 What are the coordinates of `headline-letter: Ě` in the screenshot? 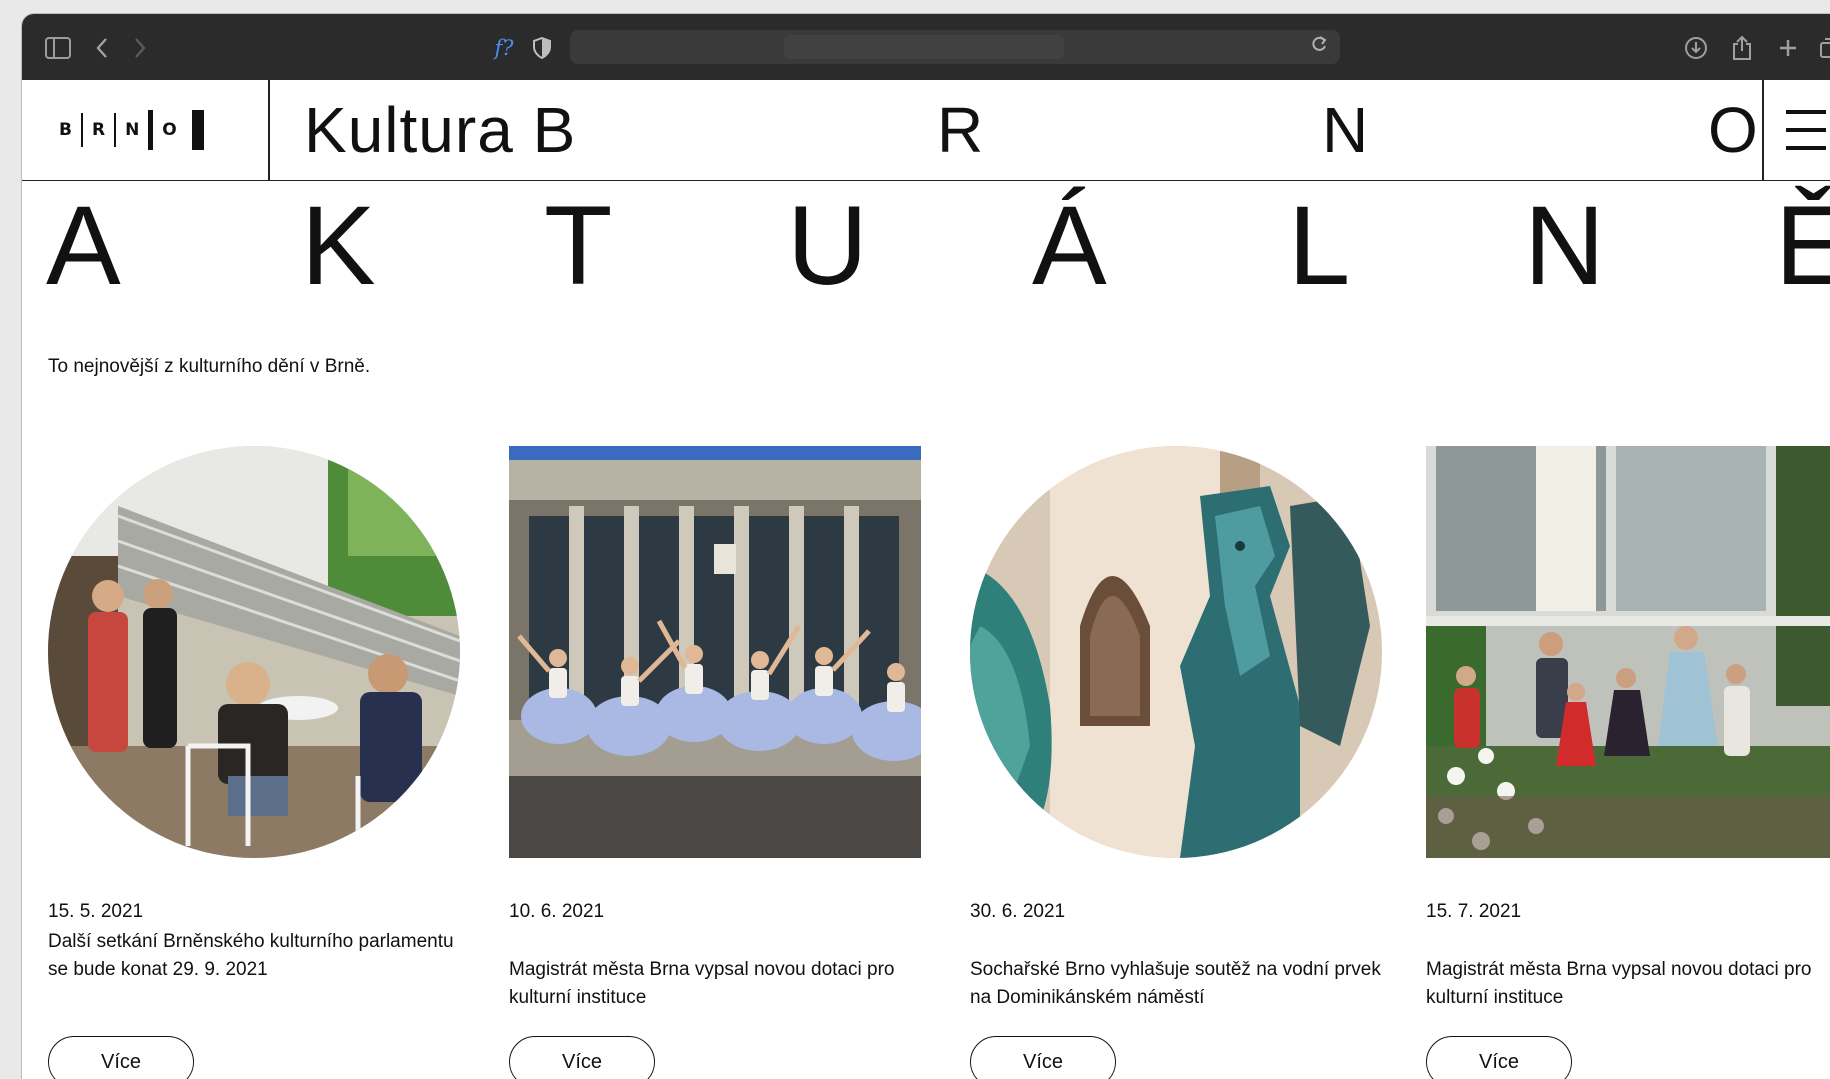 It's located at (1802, 245).